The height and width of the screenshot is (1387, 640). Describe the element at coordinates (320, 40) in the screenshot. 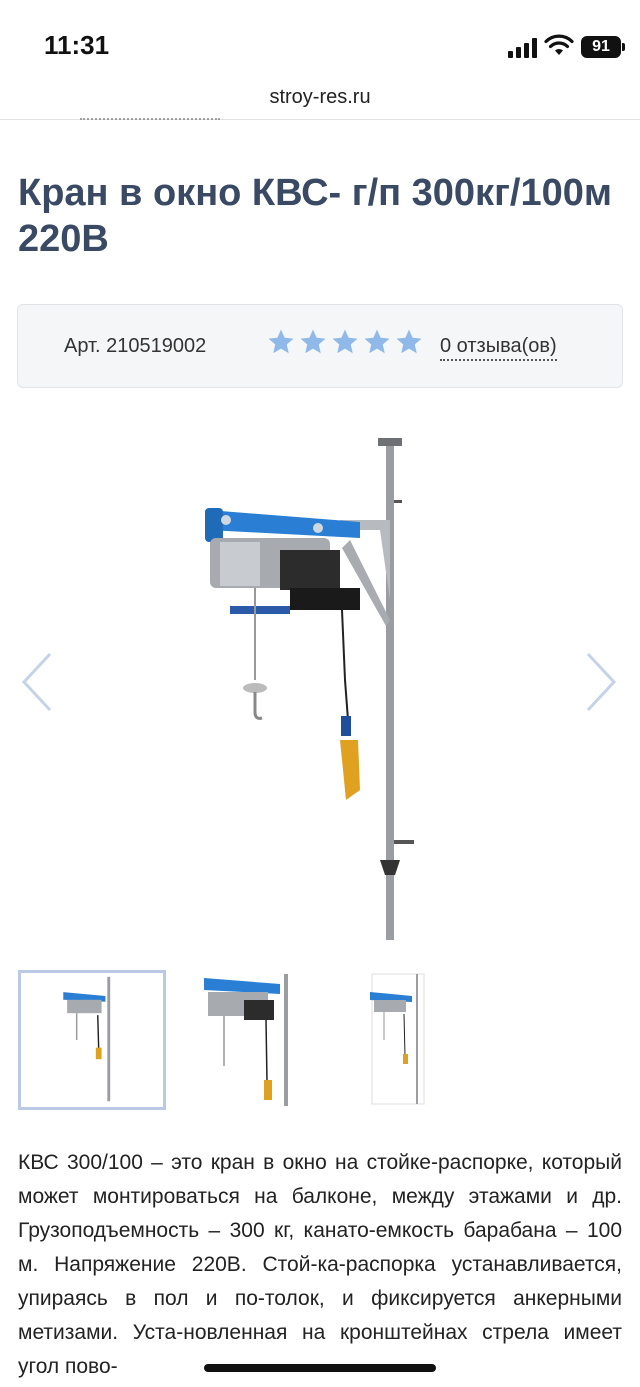

I see `status-bar: 11:31 91` at that location.